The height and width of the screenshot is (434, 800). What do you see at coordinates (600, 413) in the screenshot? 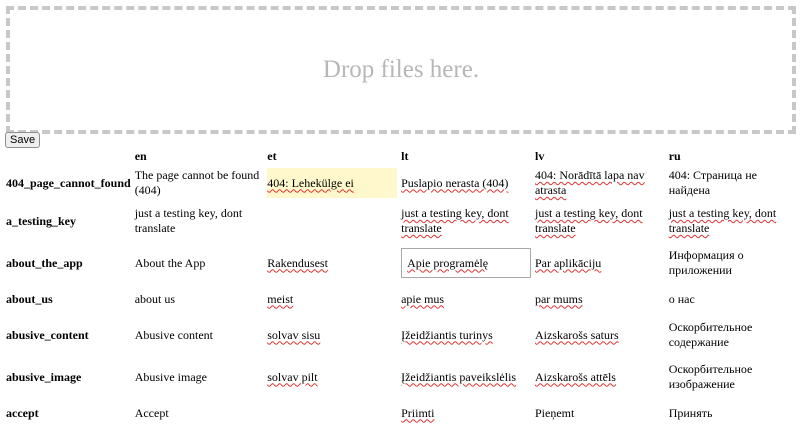
I see `cell-lv: Pieņemt` at bounding box center [600, 413].